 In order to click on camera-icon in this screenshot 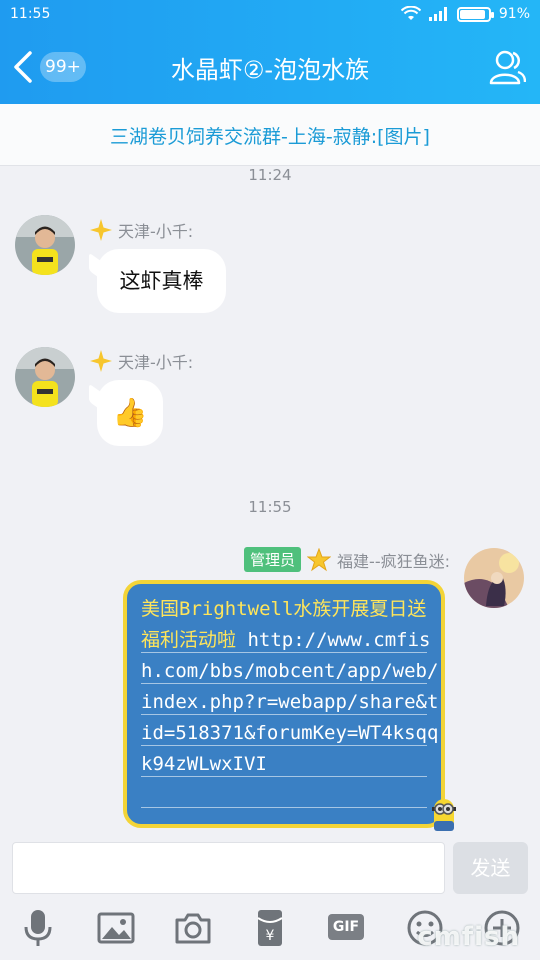, I will do `click(193, 928)`.